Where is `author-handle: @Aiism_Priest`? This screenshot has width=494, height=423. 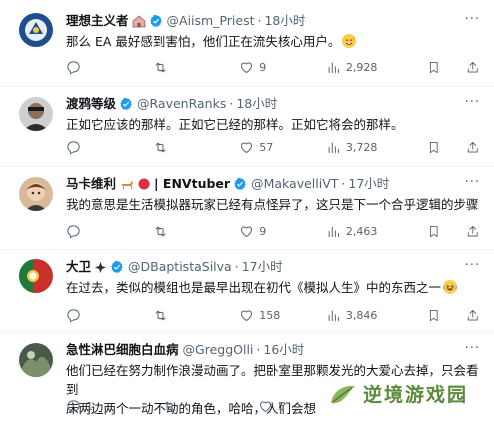
author-handle: @Aiism_Priest is located at coordinates (211, 21).